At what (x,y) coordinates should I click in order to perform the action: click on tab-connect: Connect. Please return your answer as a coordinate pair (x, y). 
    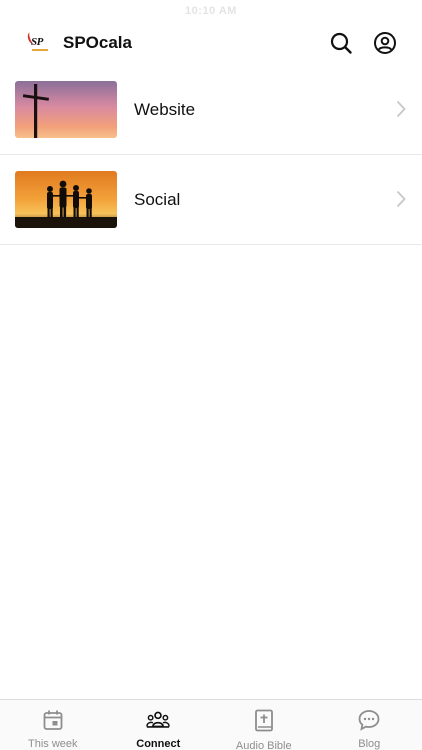
    Looking at the image, I should click on (159, 725).